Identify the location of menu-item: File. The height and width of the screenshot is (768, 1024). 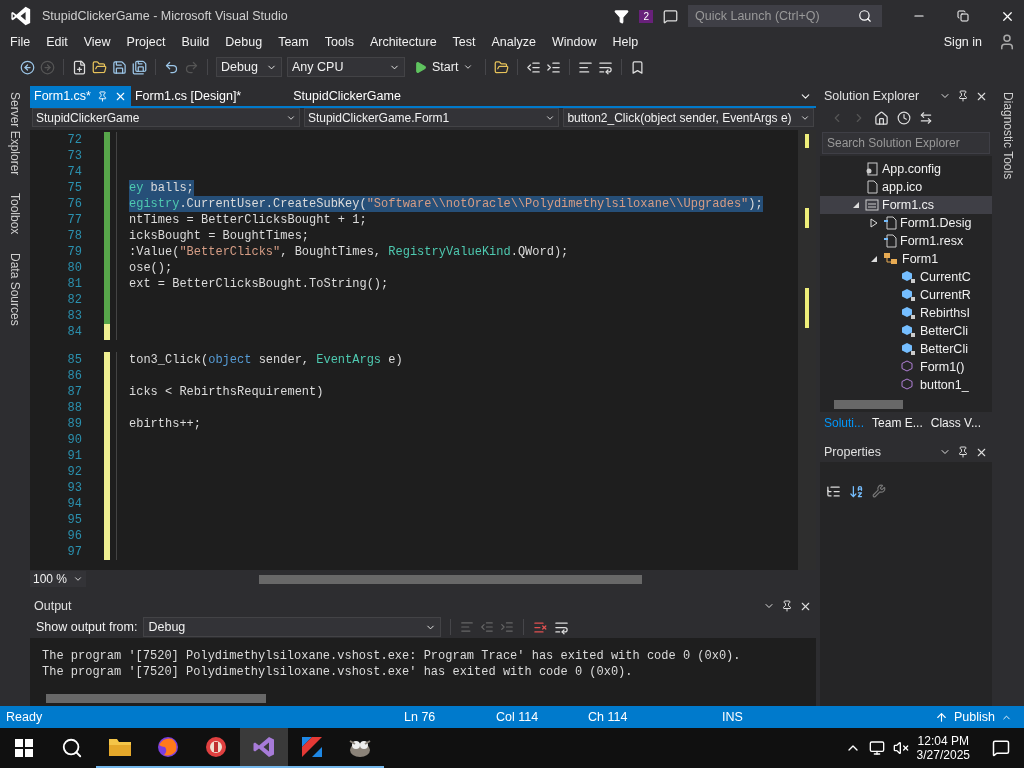
(20, 42).